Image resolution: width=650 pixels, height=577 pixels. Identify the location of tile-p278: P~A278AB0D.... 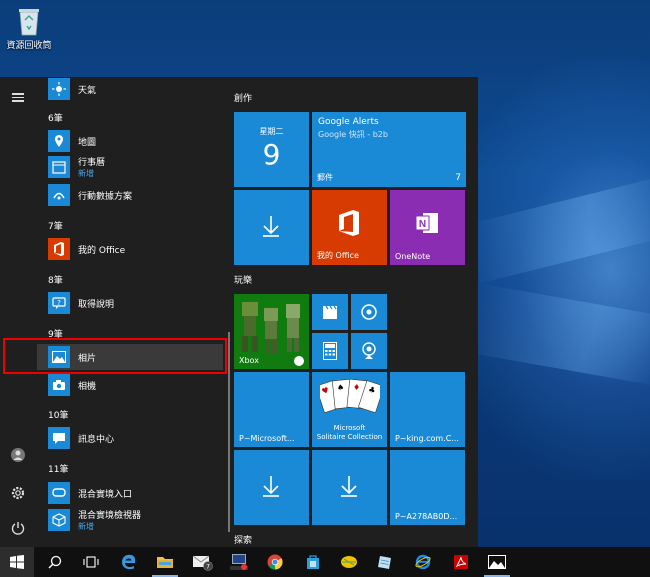
(427, 487).